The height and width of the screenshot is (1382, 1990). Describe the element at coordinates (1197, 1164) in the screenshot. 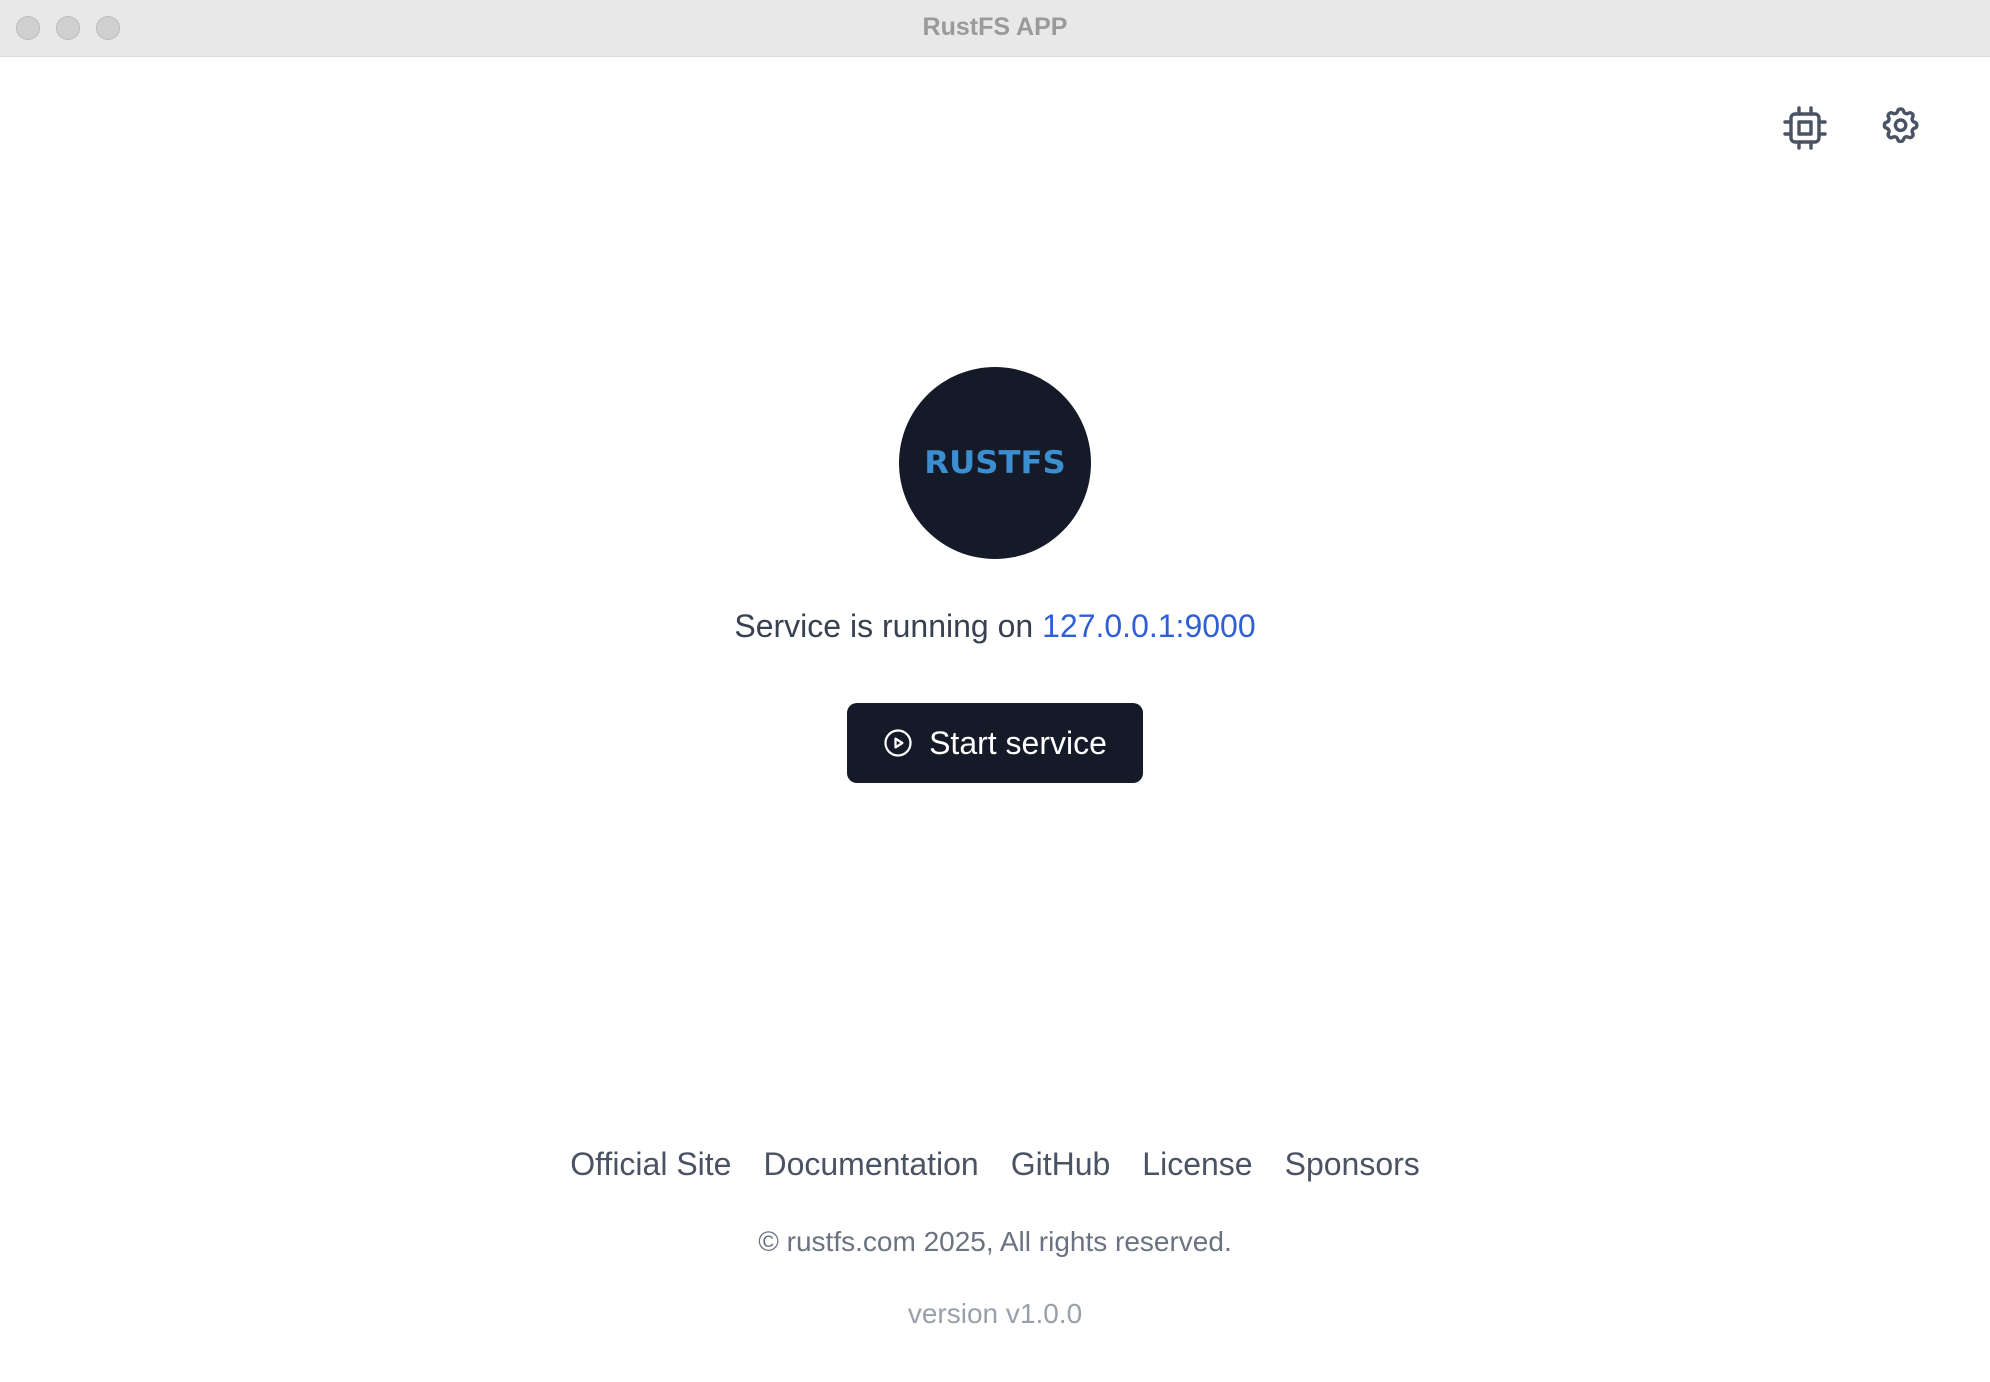

I see `license-link: License` at that location.